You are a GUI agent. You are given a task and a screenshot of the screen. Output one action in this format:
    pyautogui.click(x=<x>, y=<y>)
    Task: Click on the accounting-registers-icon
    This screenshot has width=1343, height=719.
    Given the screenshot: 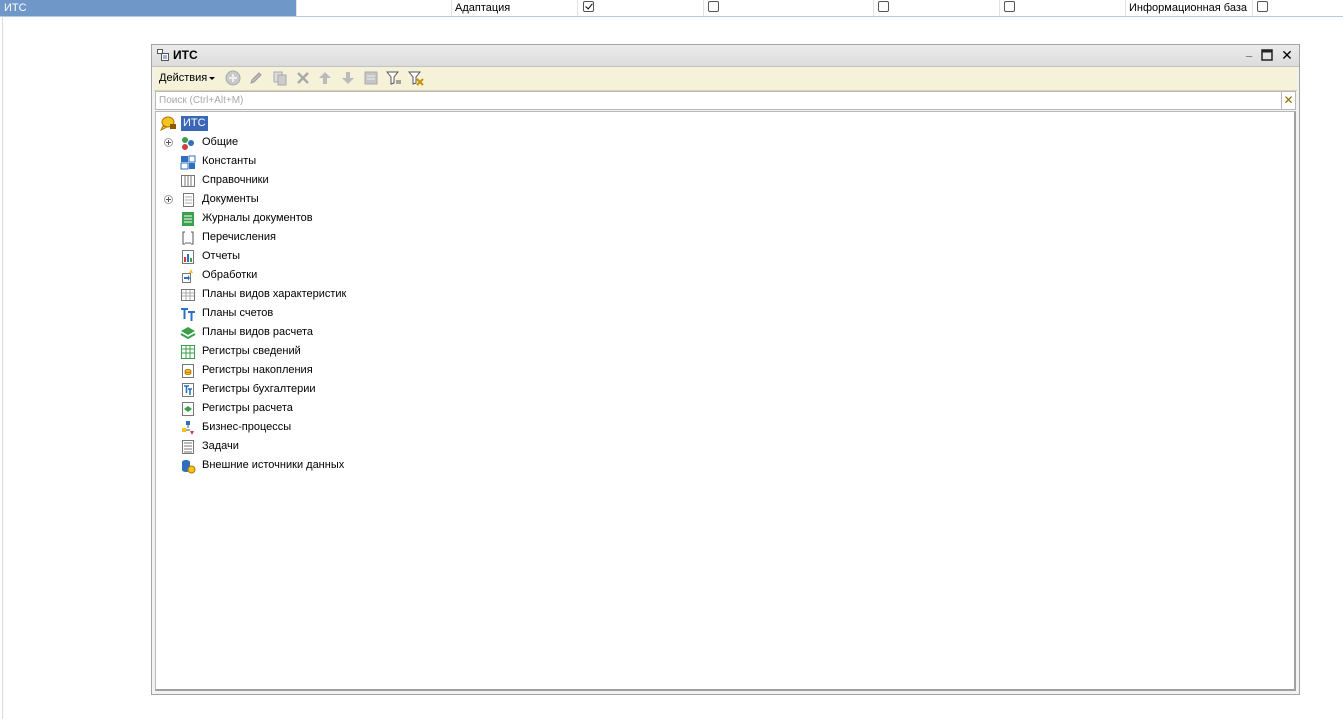 What is the action you would take?
    pyautogui.click(x=188, y=390)
    